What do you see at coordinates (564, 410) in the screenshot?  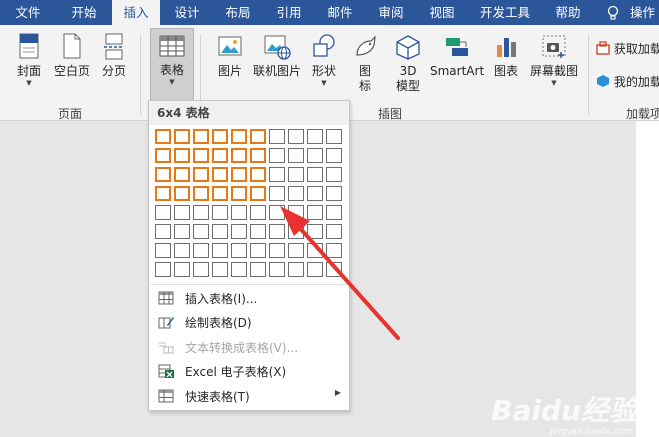 I see `baidu-watermark: Baidu经验` at bounding box center [564, 410].